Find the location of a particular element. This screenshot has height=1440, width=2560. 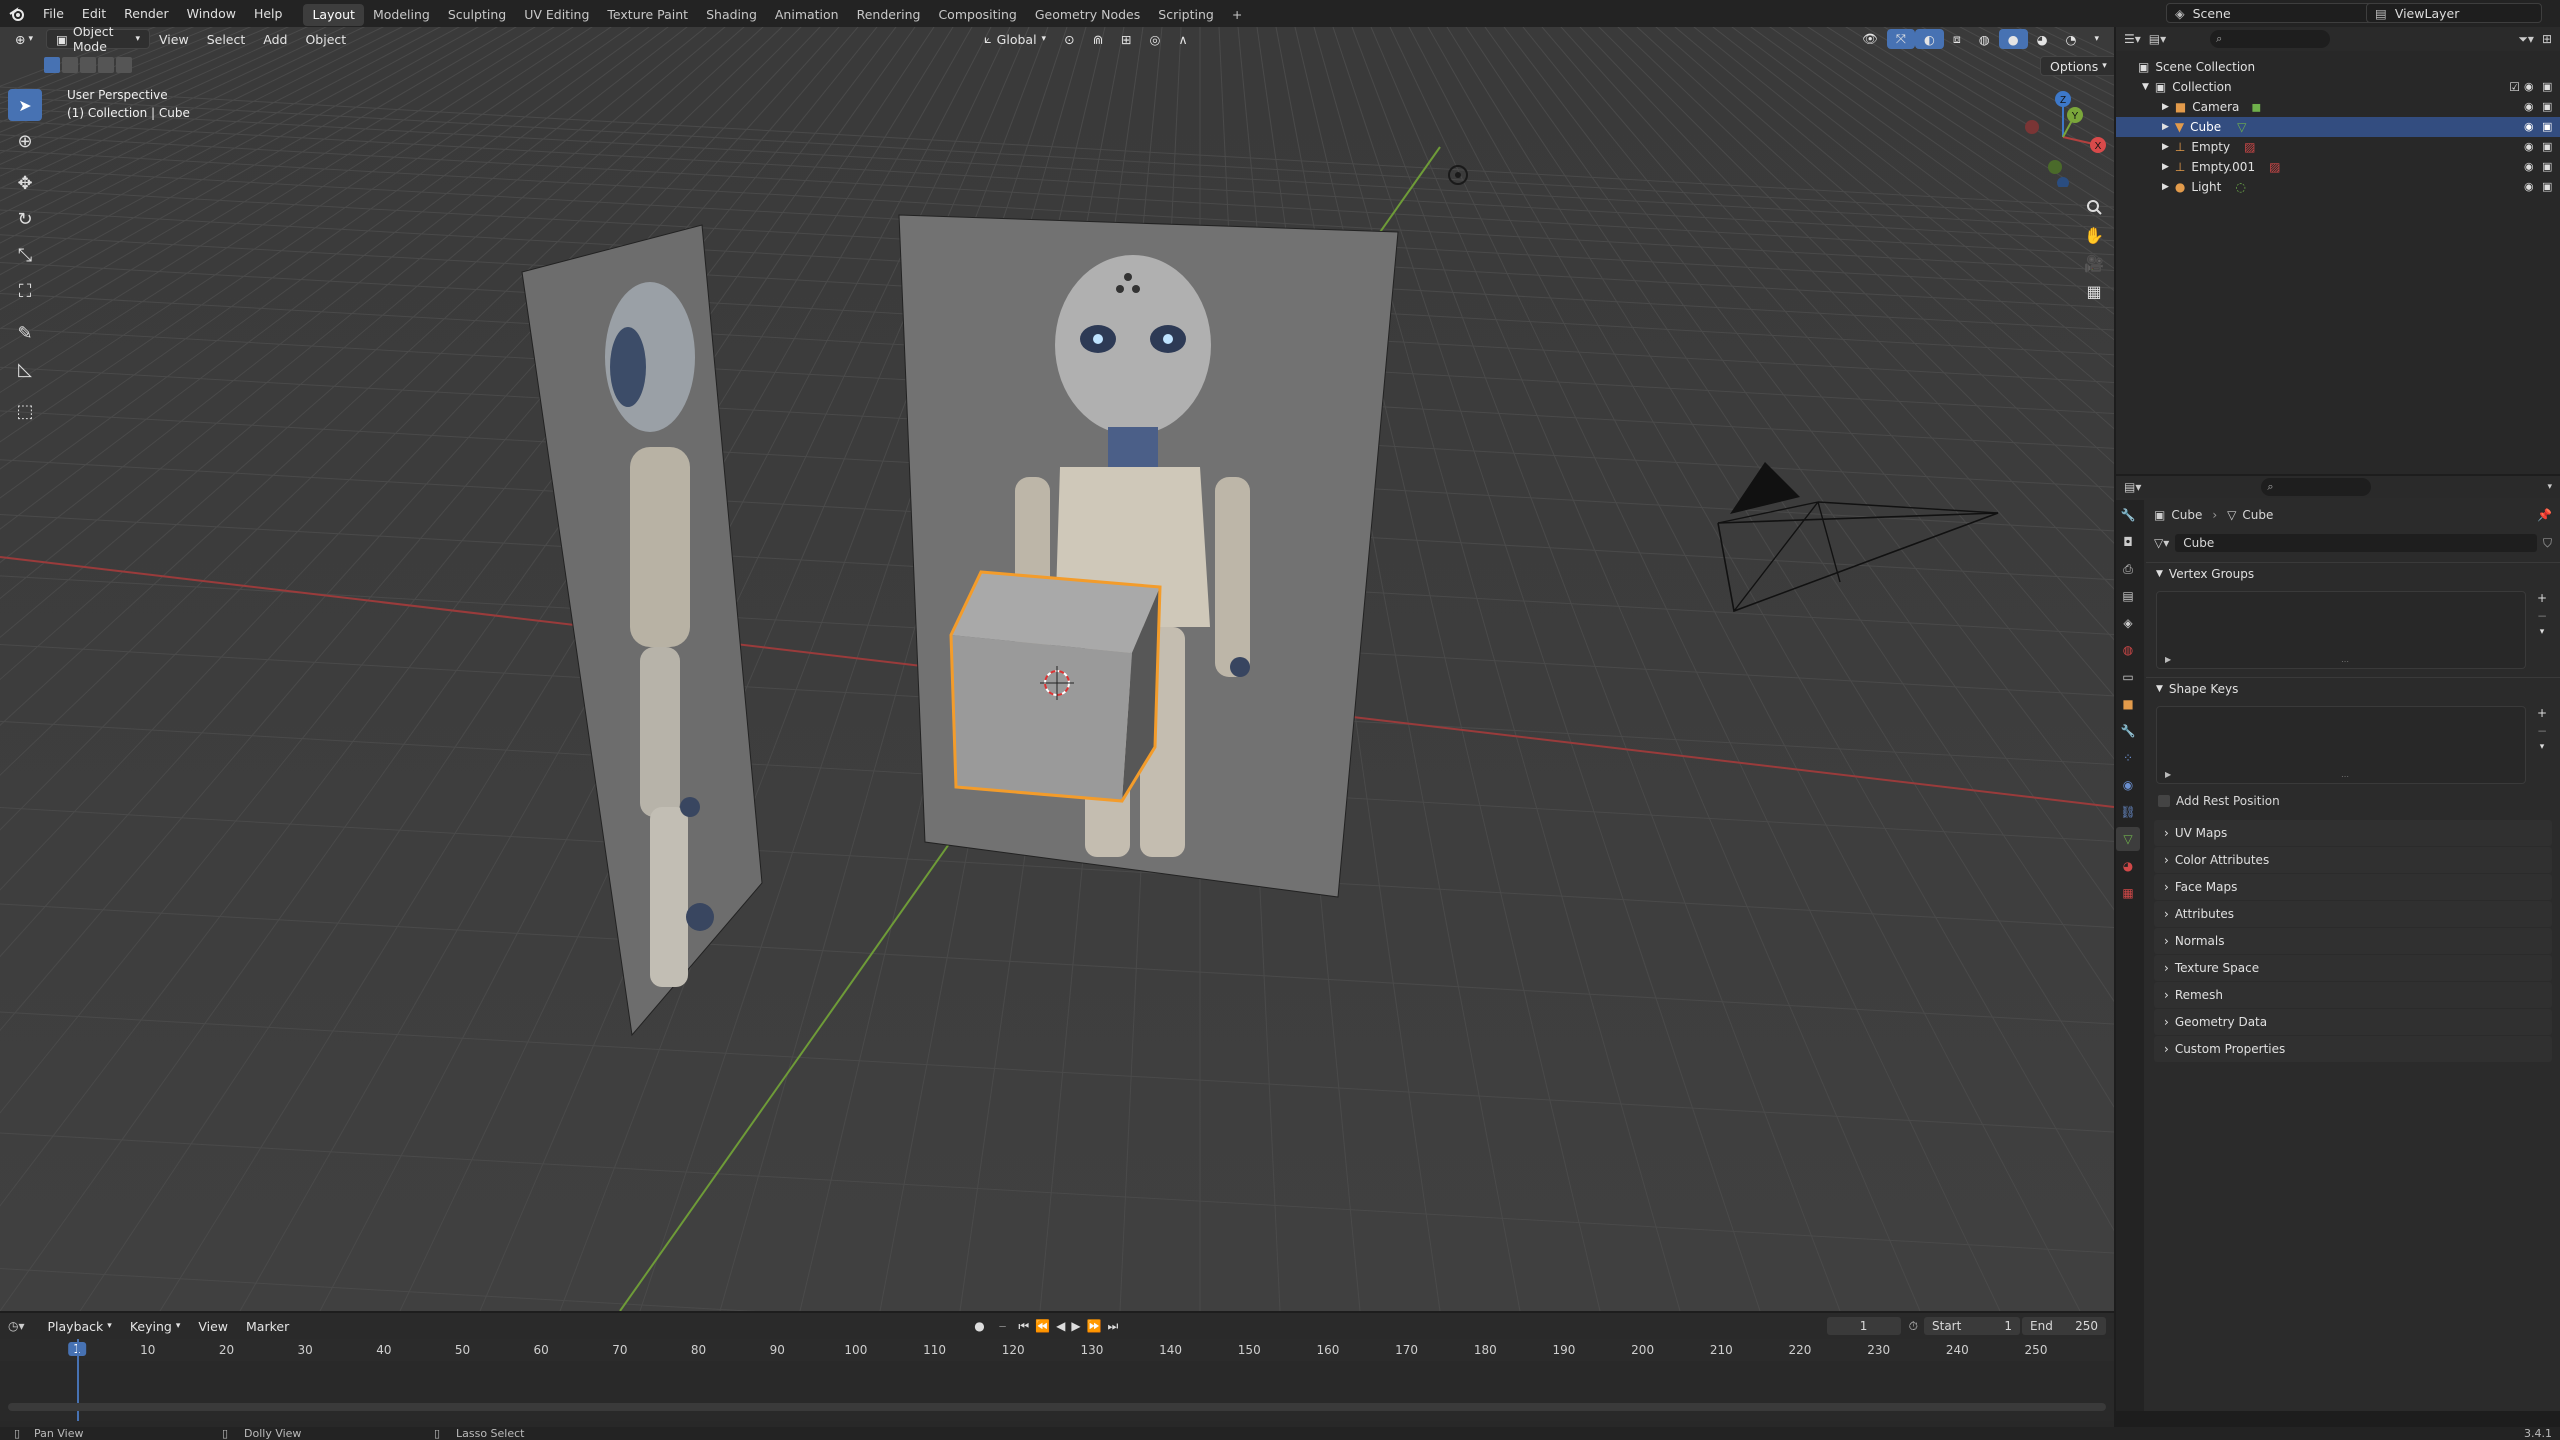

add-workspace-button: + is located at coordinates (1237, 15).